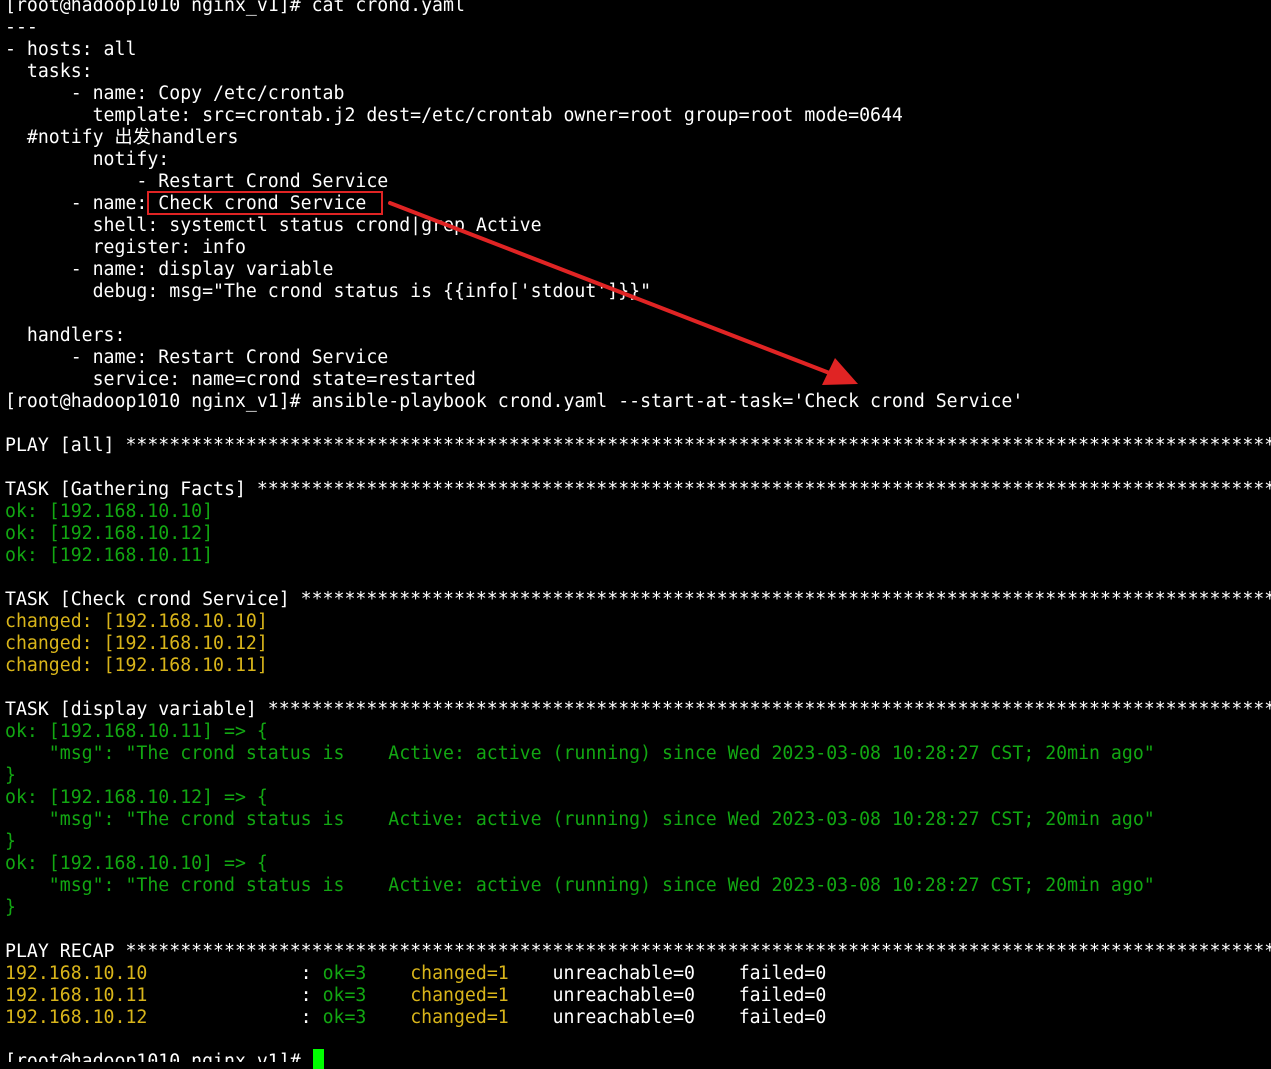 The height and width of the screenshot is (1069, 1271). I want to click on terminal-text: register: info, so click(125, 247).